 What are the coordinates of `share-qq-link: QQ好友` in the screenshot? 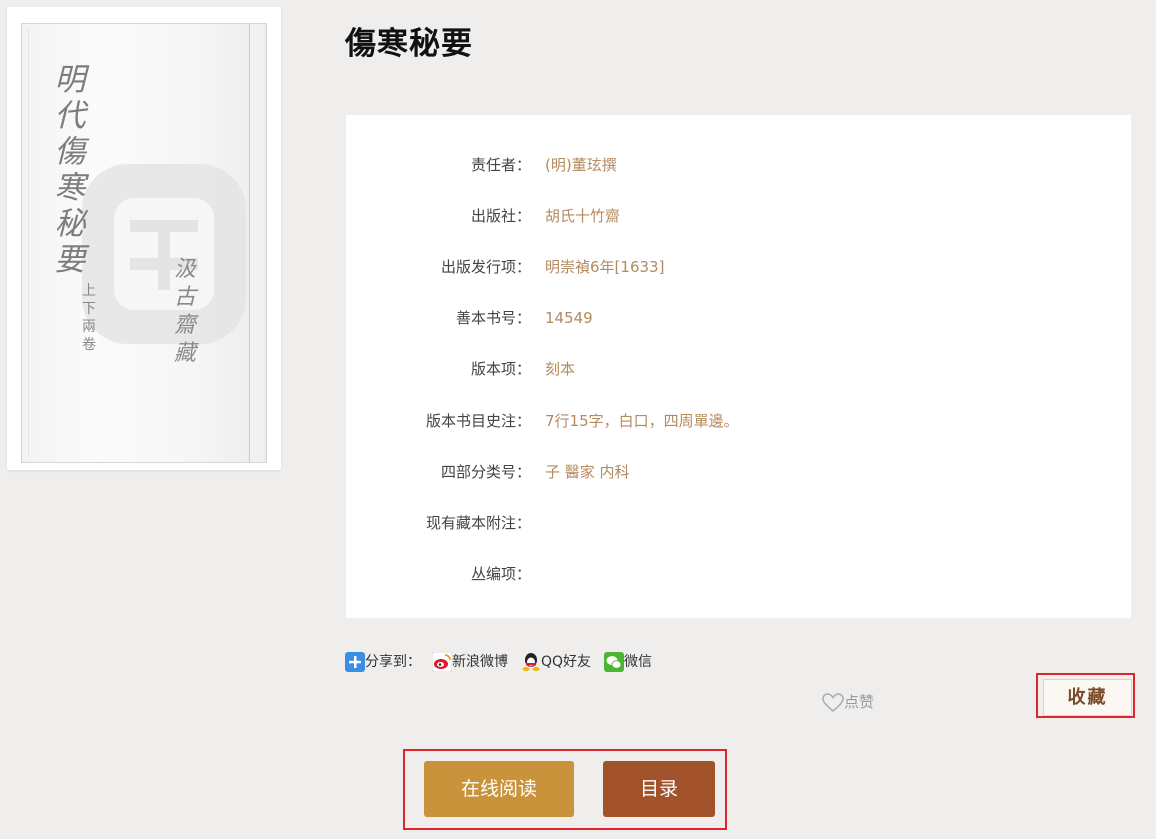 It's located at (556, 662).